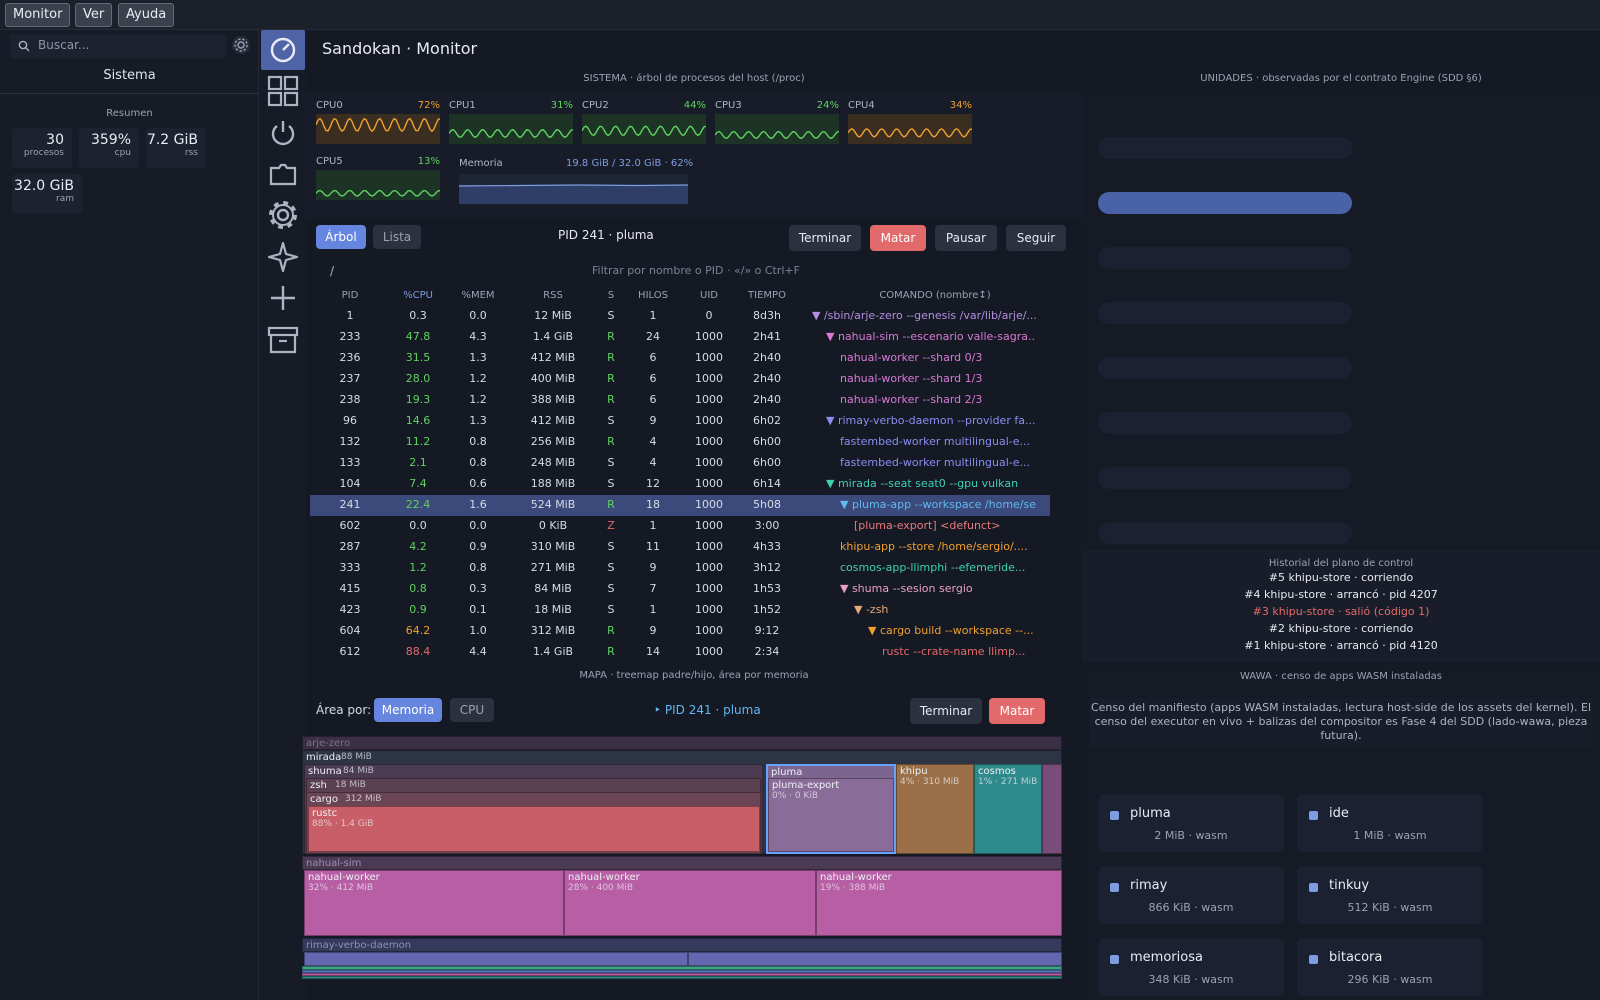 The image size is (1600, 1000). What do you see at coordinates (283, 257) in the screenshot?
I see `sparkle-icon` at bounding box center [283, 257].